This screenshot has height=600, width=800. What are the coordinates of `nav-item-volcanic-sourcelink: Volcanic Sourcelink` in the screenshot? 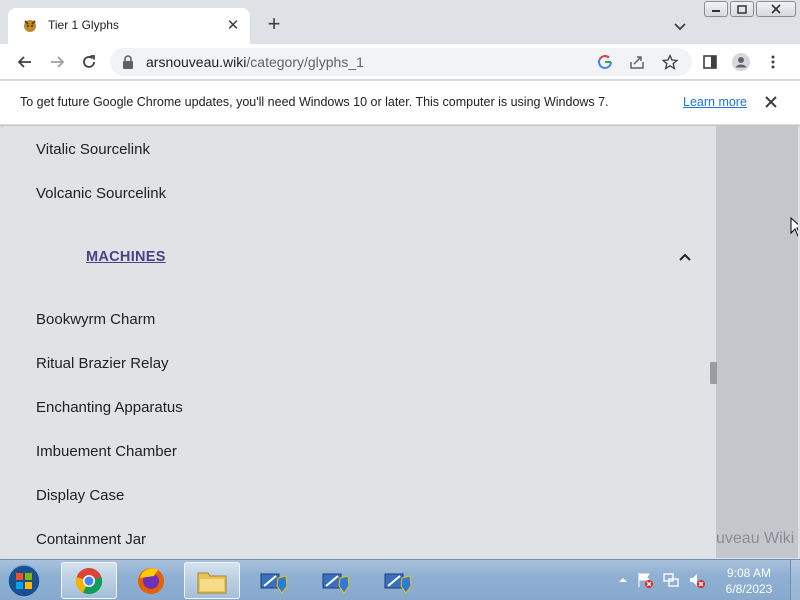 It's located at (101, 193).